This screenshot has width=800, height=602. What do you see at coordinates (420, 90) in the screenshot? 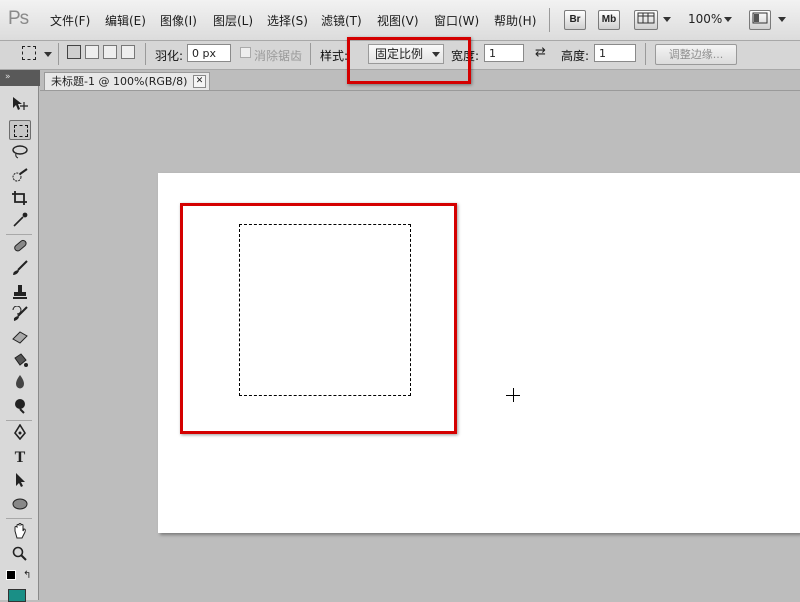
I see `tab-bar-divider` at bounding box center [420, 90].